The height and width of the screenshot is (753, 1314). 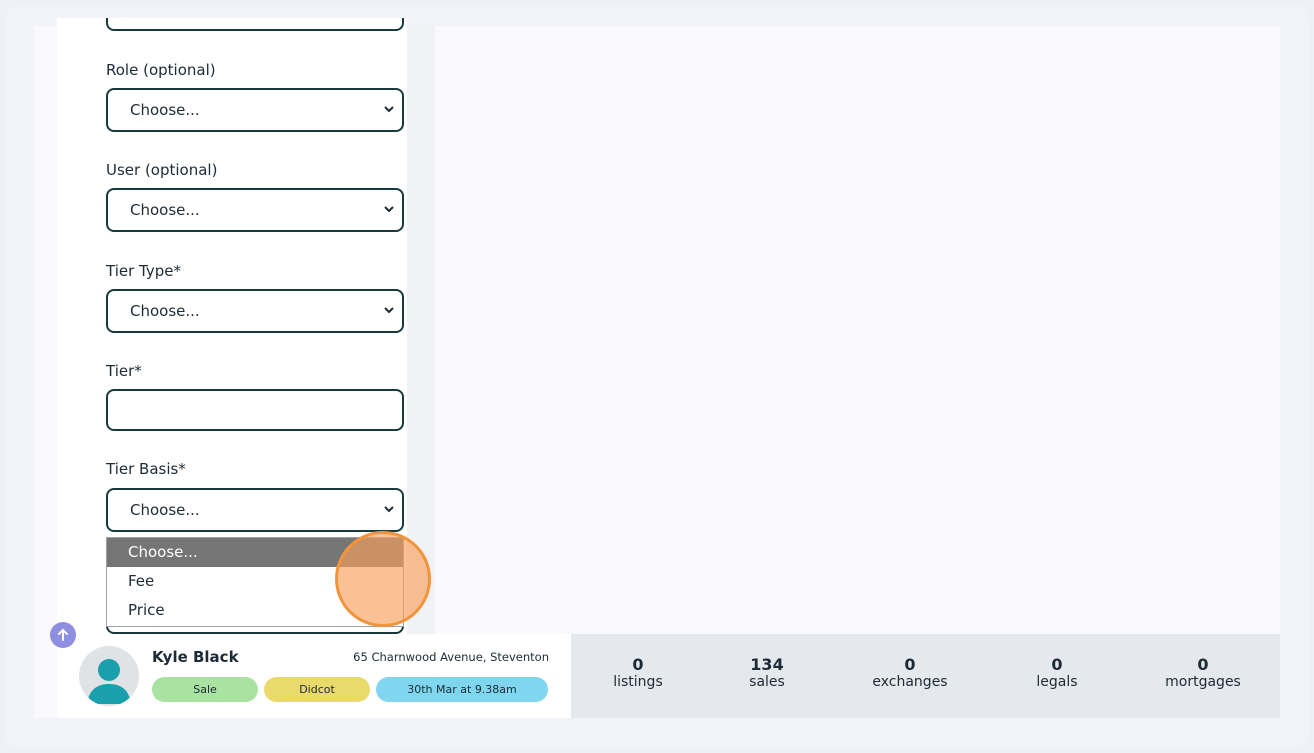 I want to click on agent-name: Kyle Black, so click(x=195, y=657).